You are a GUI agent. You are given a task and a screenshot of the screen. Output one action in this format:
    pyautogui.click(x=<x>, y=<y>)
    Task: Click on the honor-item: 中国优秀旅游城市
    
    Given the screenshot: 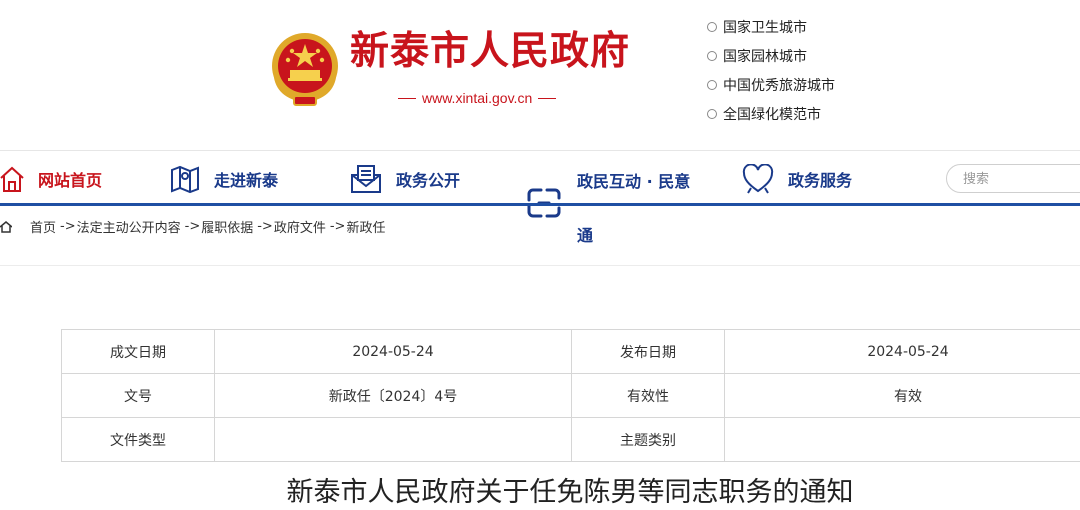 What is the action you would take?
    pyautogui.click(x=771, y=84)
    